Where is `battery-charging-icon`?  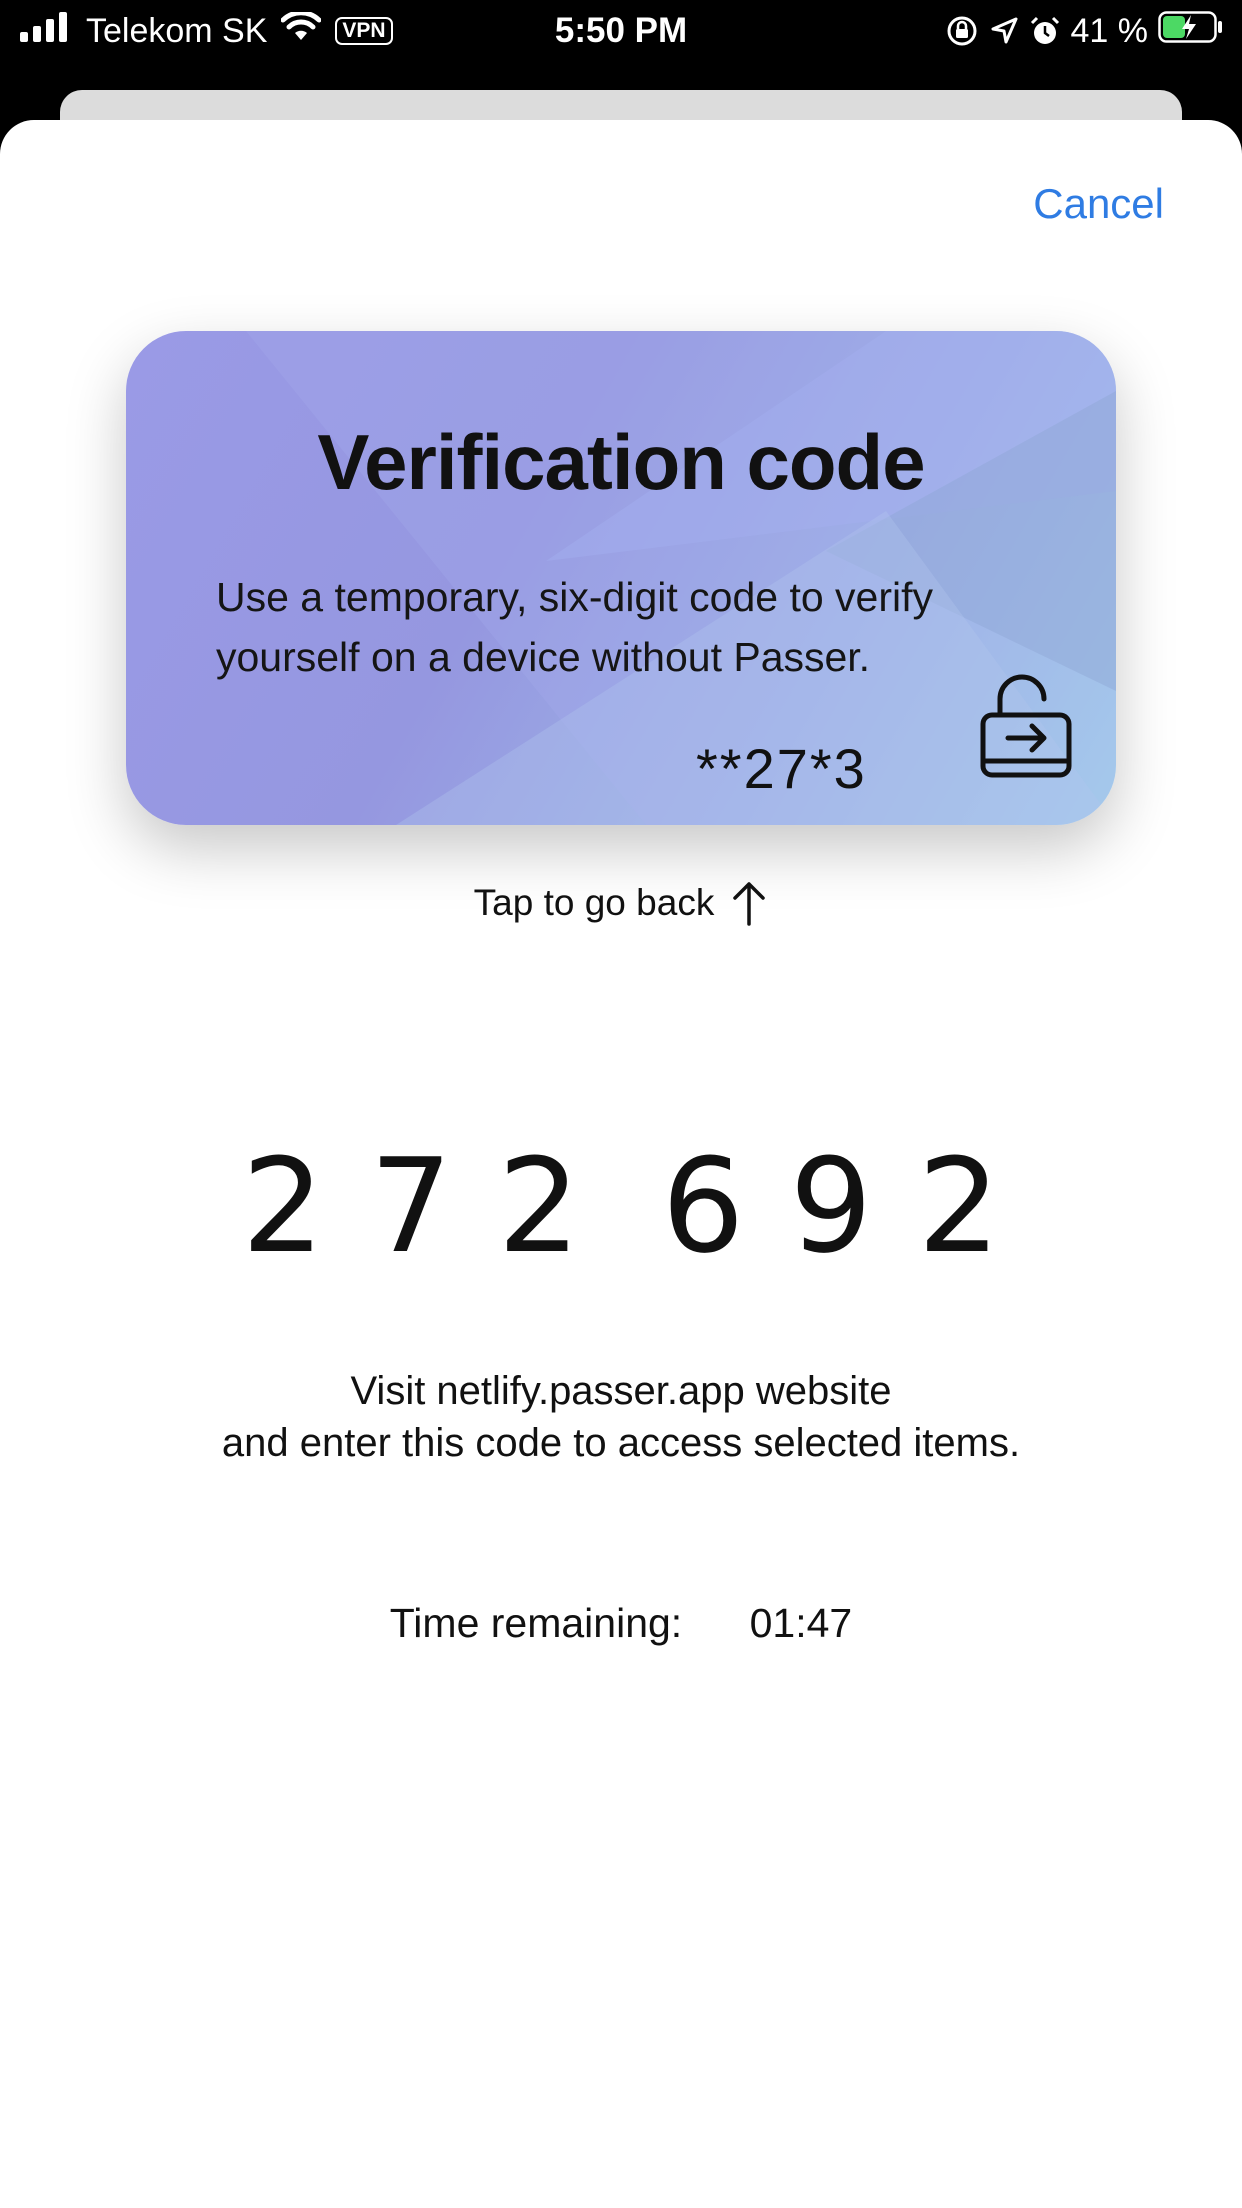
battery-charging-icon is located at coordinates (1191, 31).